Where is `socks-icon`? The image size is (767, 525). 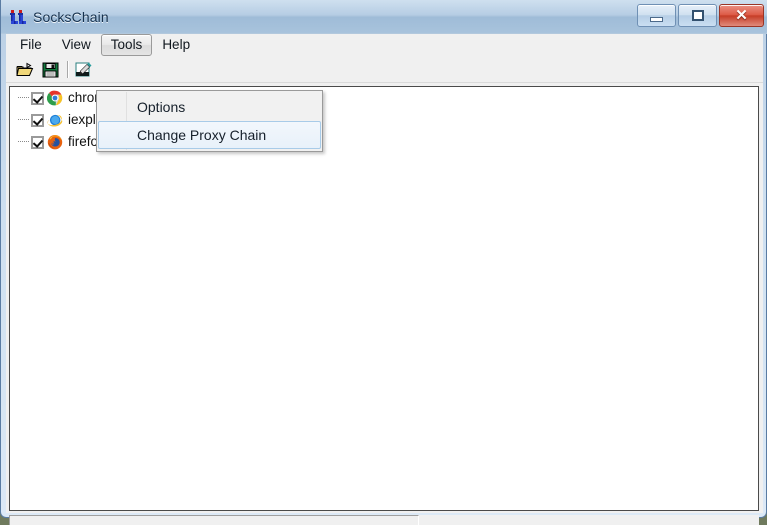
socks-icon is located at coordinates (18, 17).